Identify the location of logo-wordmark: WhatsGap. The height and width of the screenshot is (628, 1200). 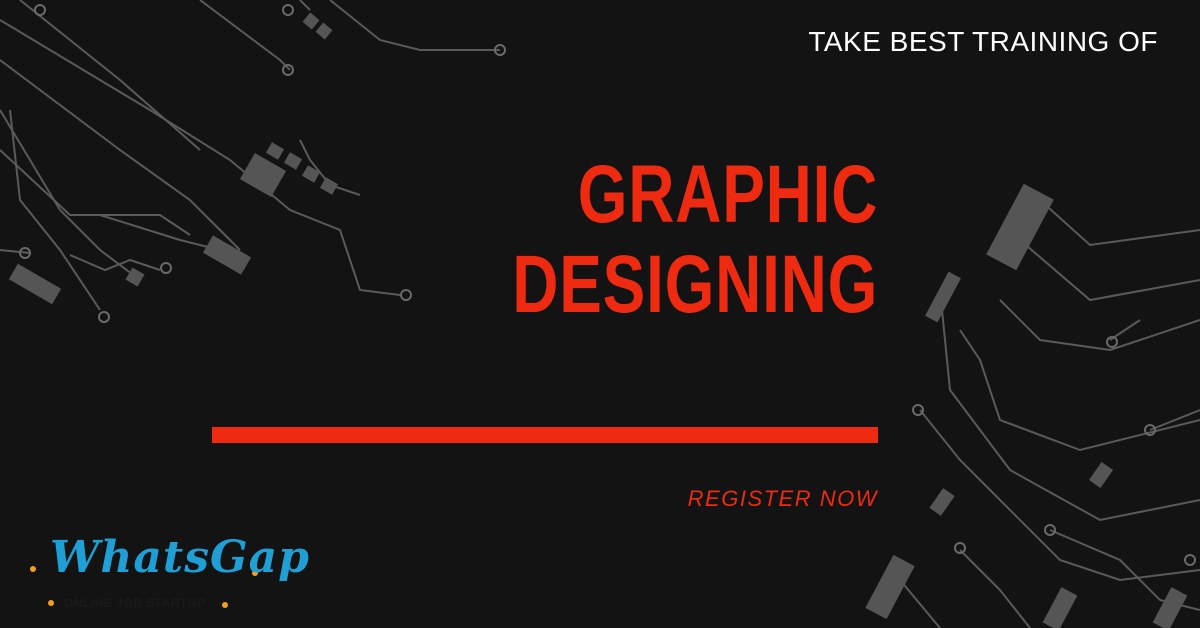
(180, 557).